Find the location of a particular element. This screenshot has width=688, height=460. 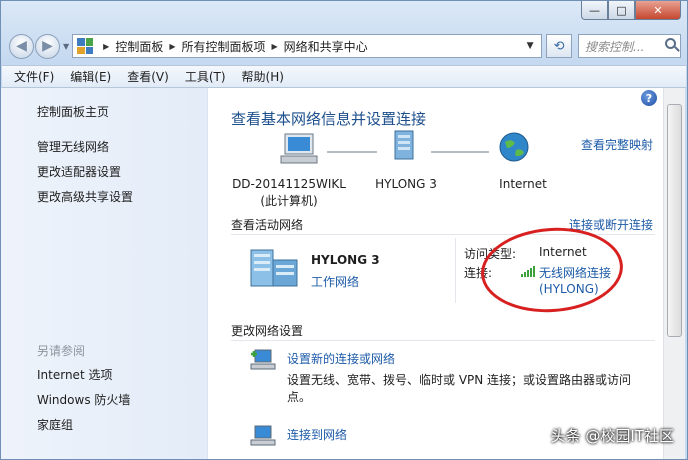

computer-icon is located at coordinates (299, 148).